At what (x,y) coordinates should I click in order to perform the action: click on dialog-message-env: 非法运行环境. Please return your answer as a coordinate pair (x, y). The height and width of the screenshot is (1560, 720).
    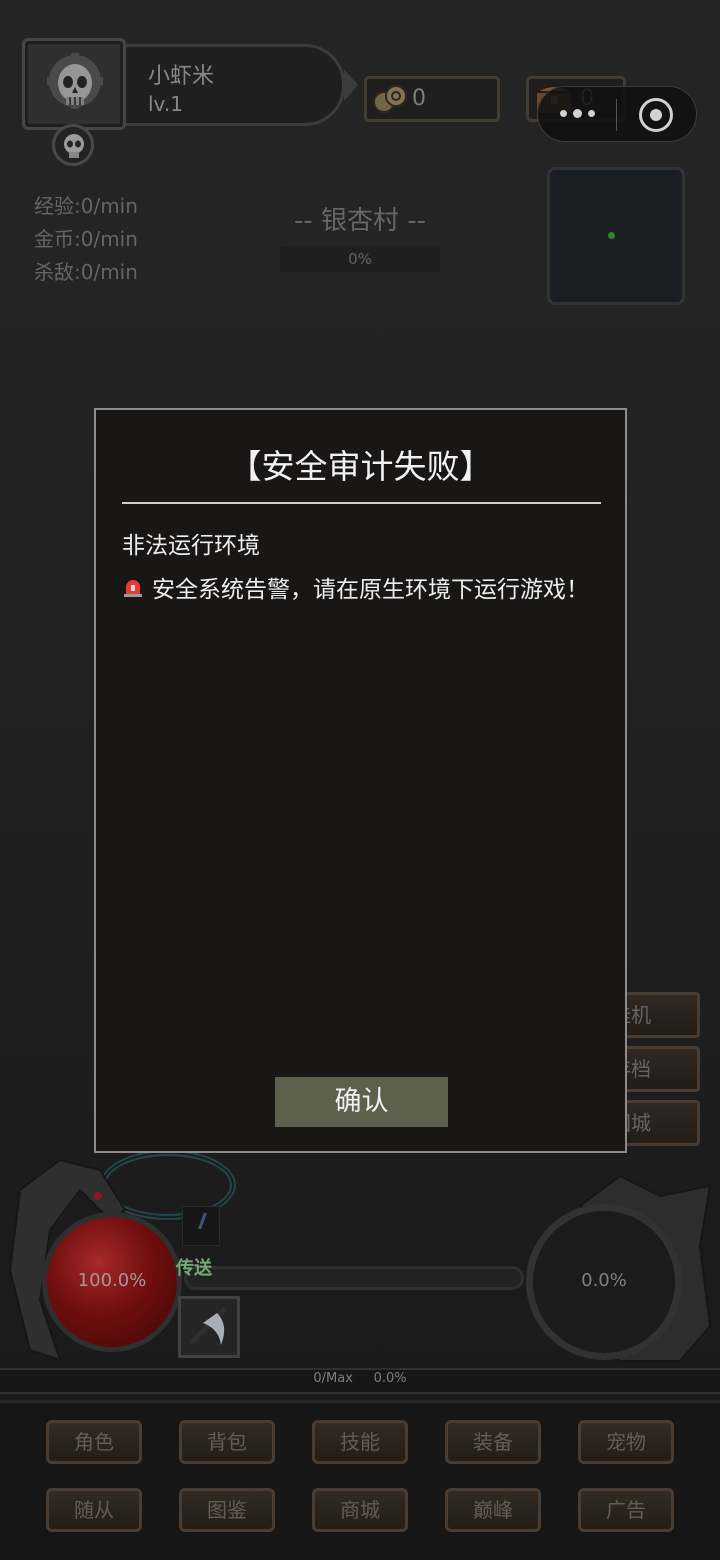
    Looking at the image, I should click on (191, 546).